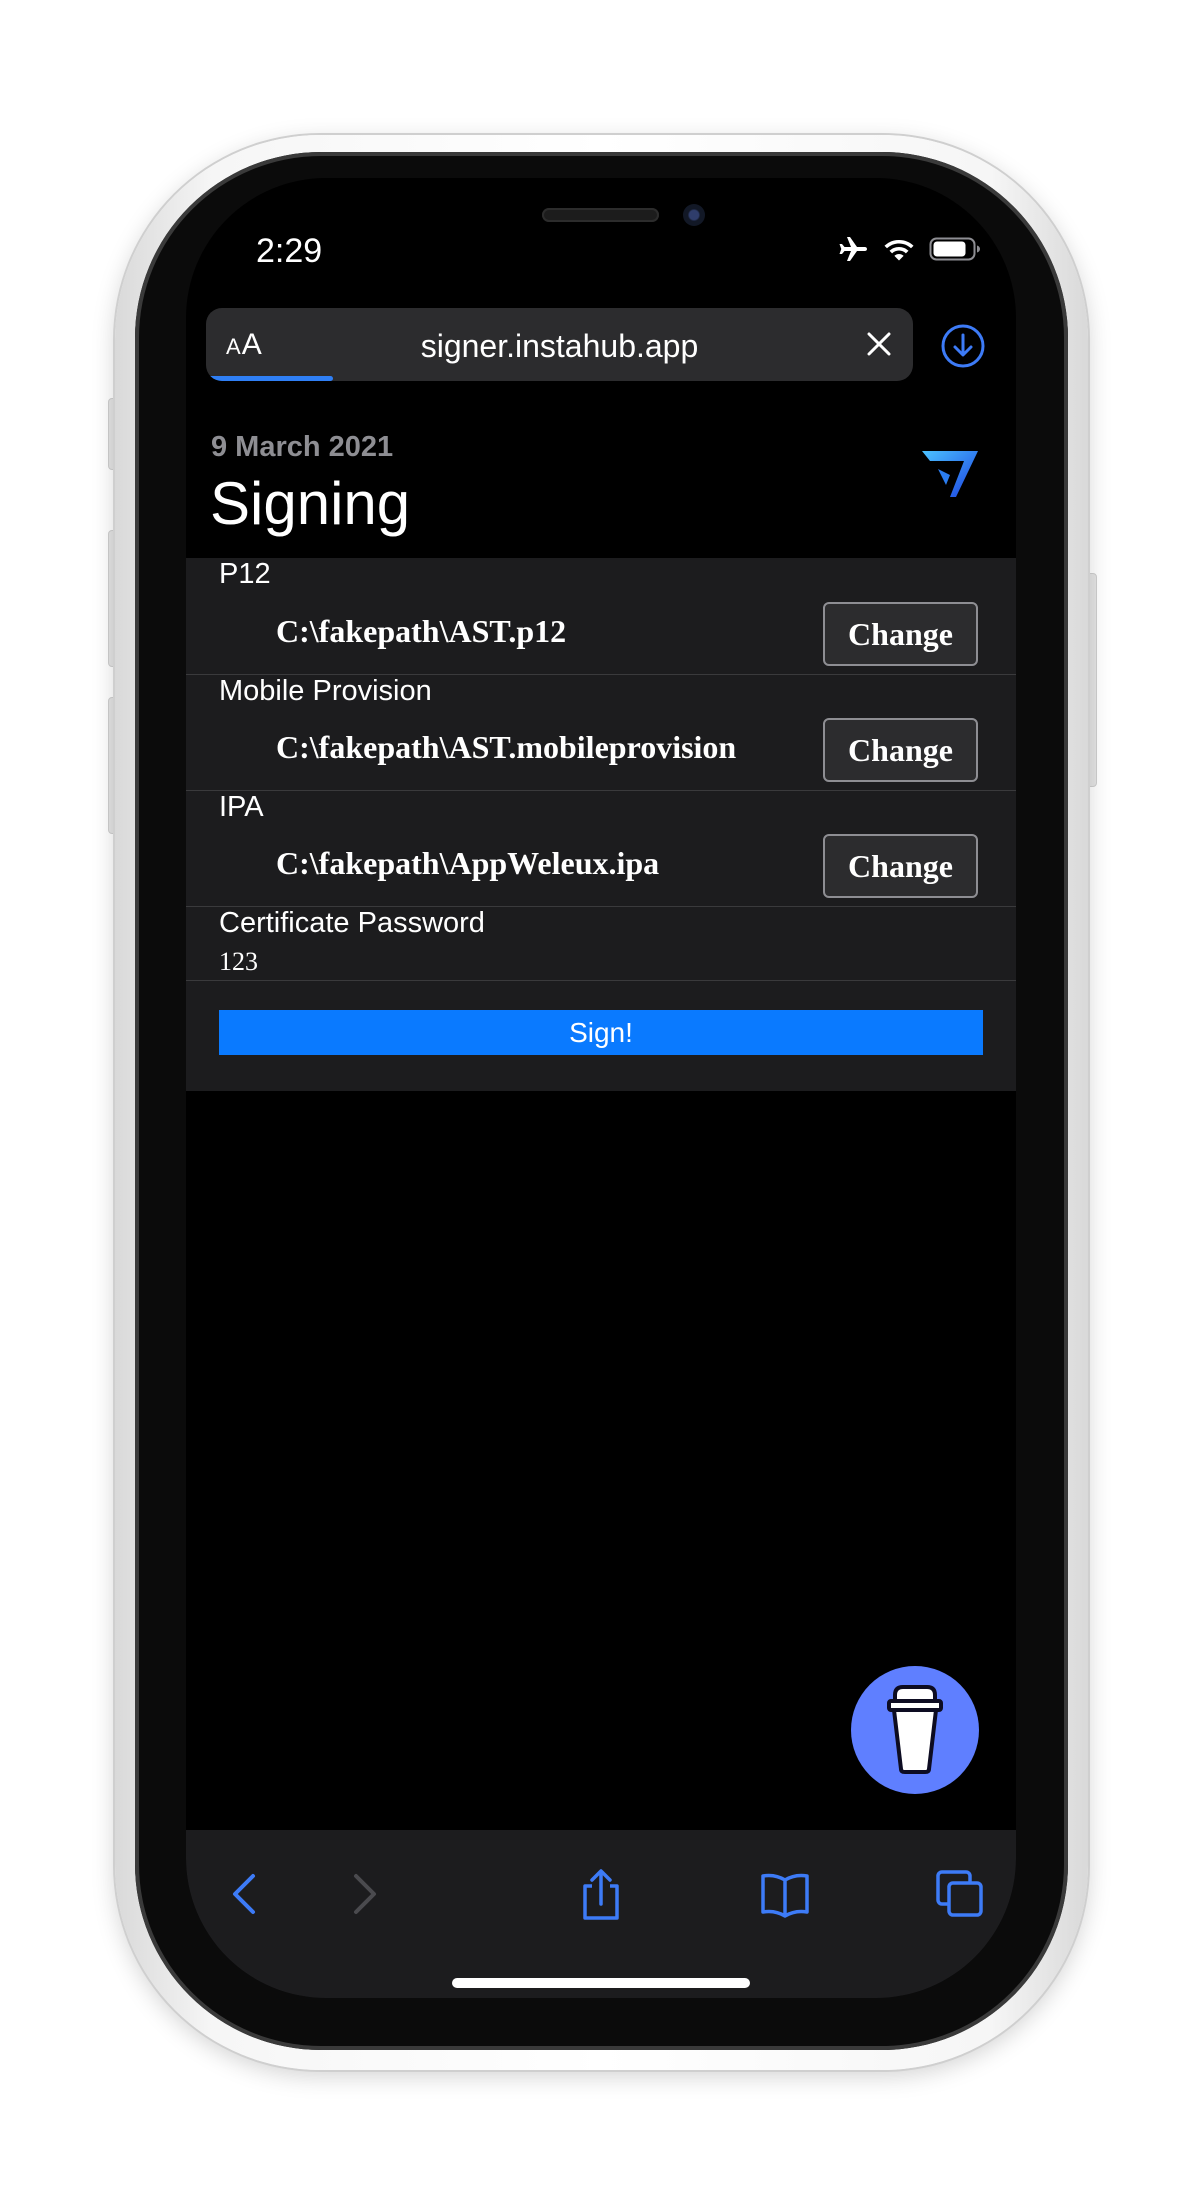  I want to click on earpiece-speaker, so click(600, 215).